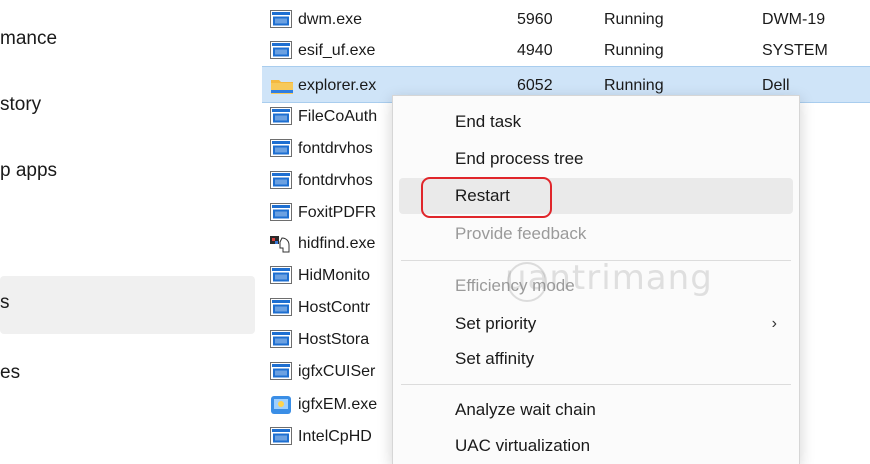  I want to click on hidfind-icon, so click(281, 243).